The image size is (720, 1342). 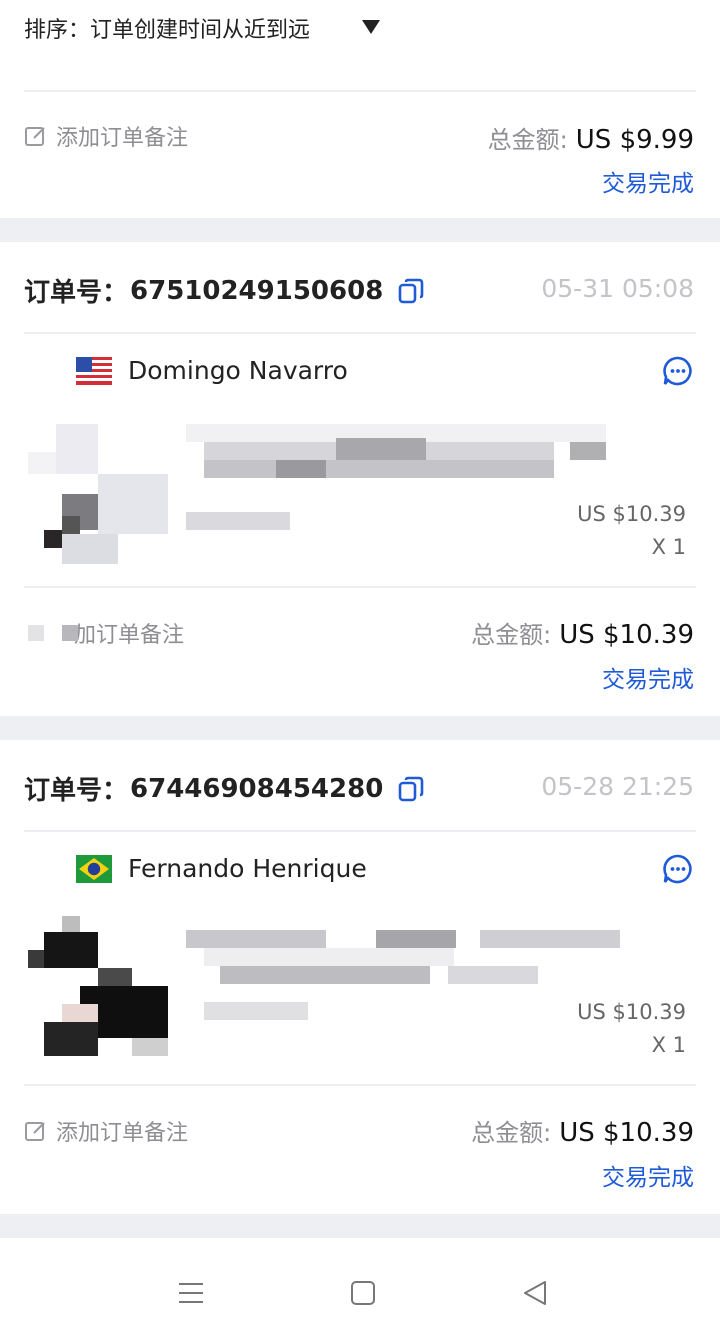 I want to click on buyer-name: Fernando Henrique, so click(x=247, y=868).